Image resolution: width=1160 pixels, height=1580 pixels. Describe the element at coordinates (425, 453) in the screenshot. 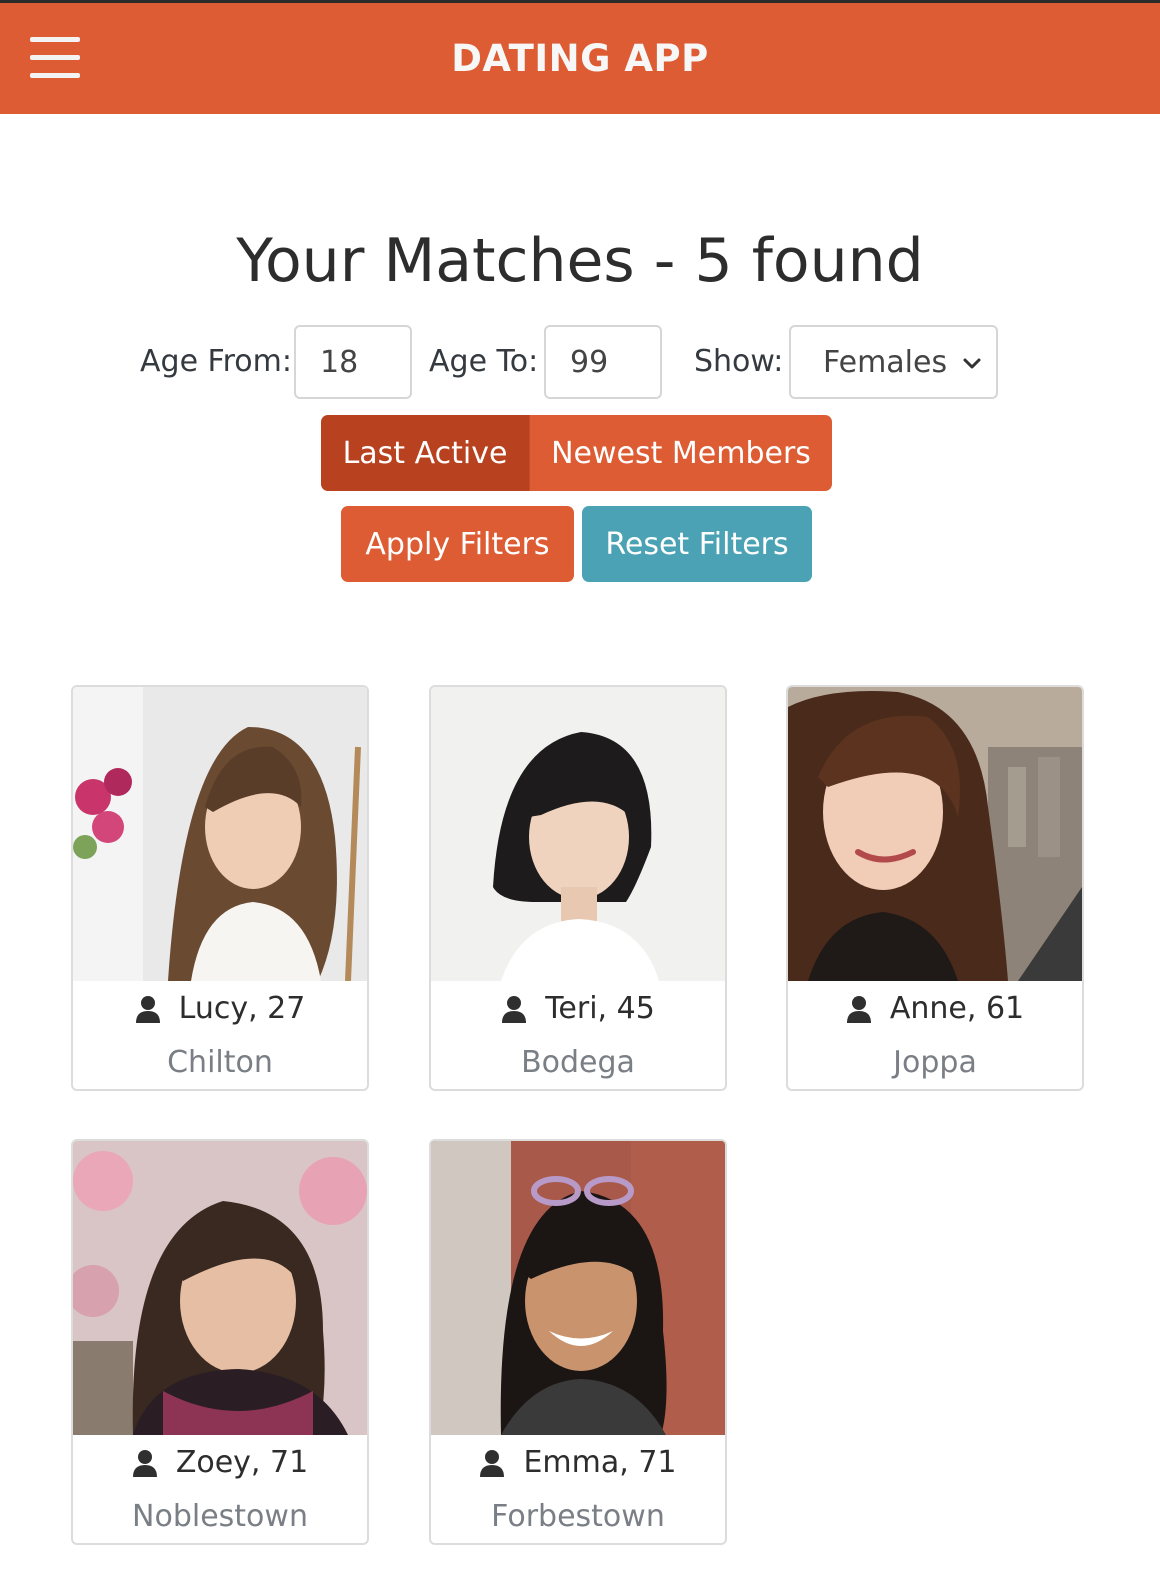

I see `last-active-button: Last Active` at that location.